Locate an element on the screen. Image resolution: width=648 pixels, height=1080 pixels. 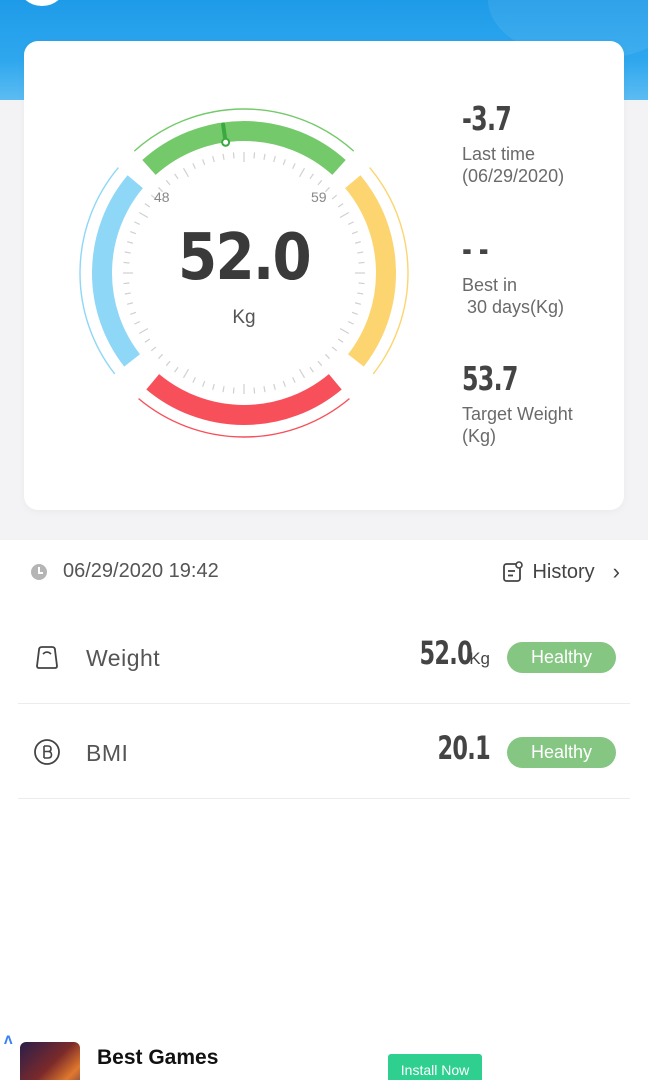
gauge-segment-normal is located at coordinates (244, 148).